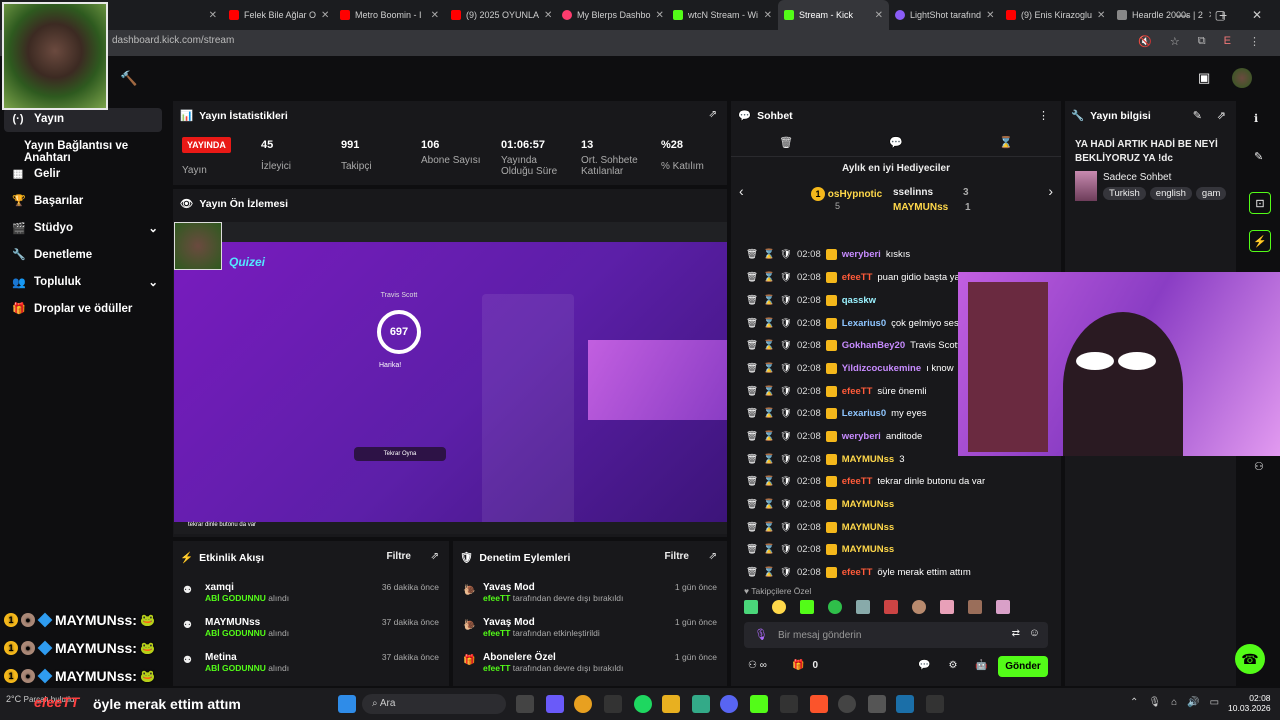 Image resolution: width=1280 pixels, height=720 pixels. What do you see at coordinates (389, 15) in the screenshot?
I see `browser-tab: Metro Boomin - I ✕` at bounding box center [389, 15].